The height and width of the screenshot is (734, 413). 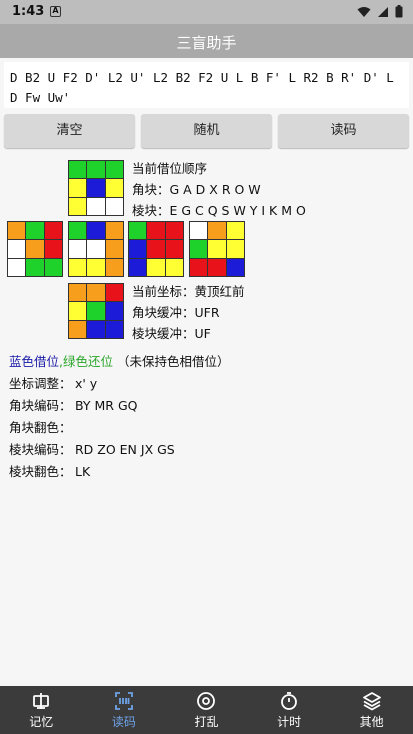 I want to click on nav-label: 读码, so click(x=123, y=722).